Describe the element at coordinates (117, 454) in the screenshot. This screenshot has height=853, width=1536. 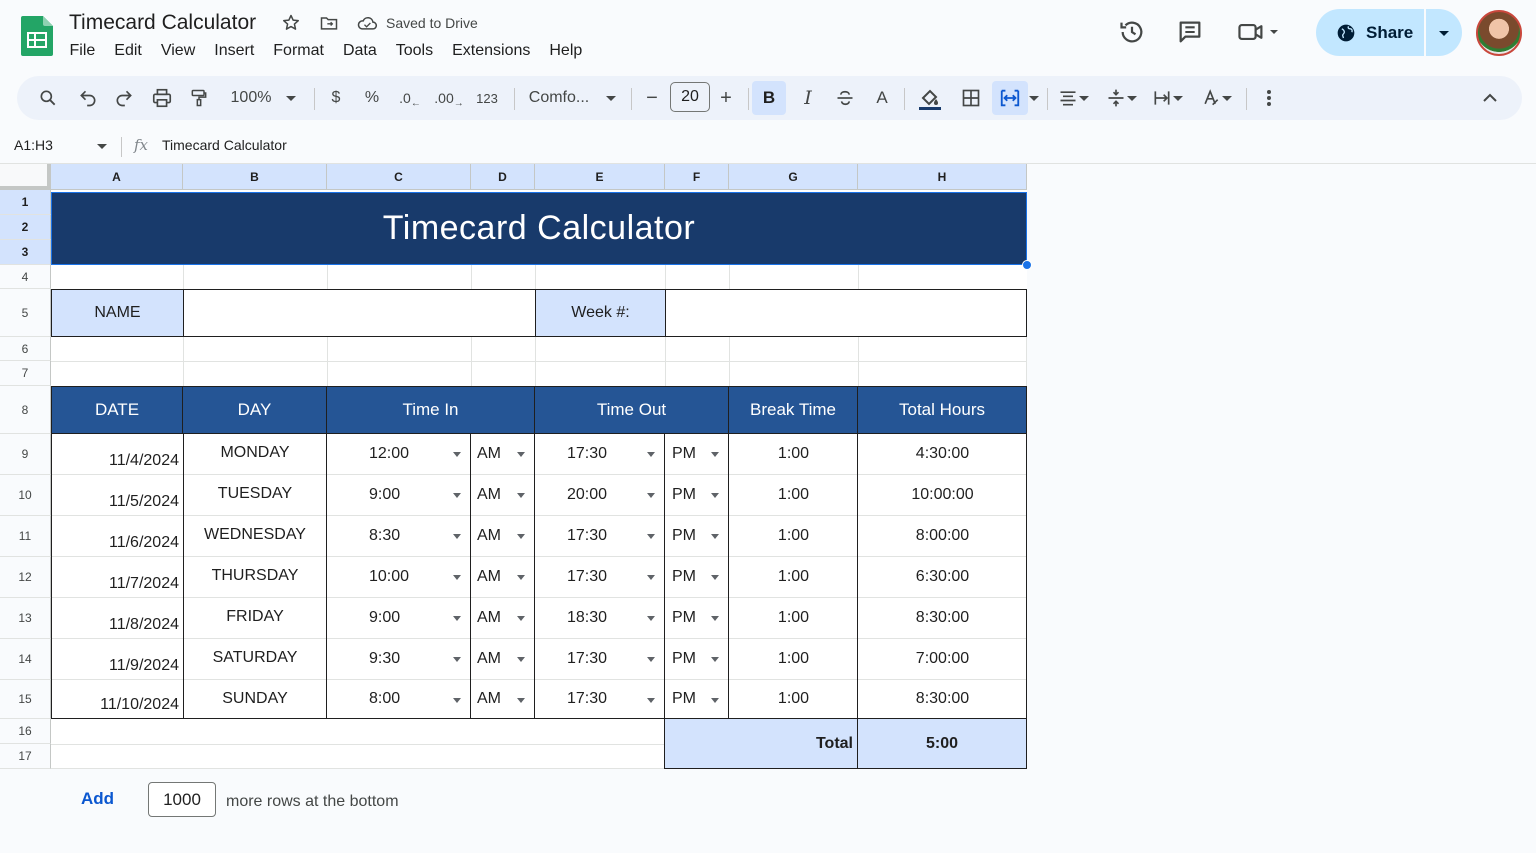
I see `date-cell: 11/4/2024` at that location.